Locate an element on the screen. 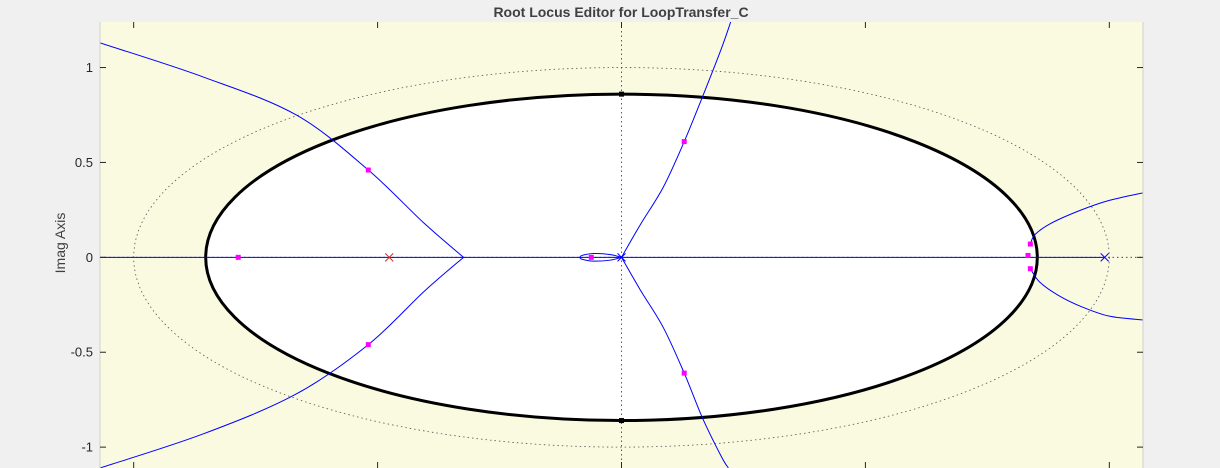  y-tick-label: 1 is located at coordinates (89, 67).